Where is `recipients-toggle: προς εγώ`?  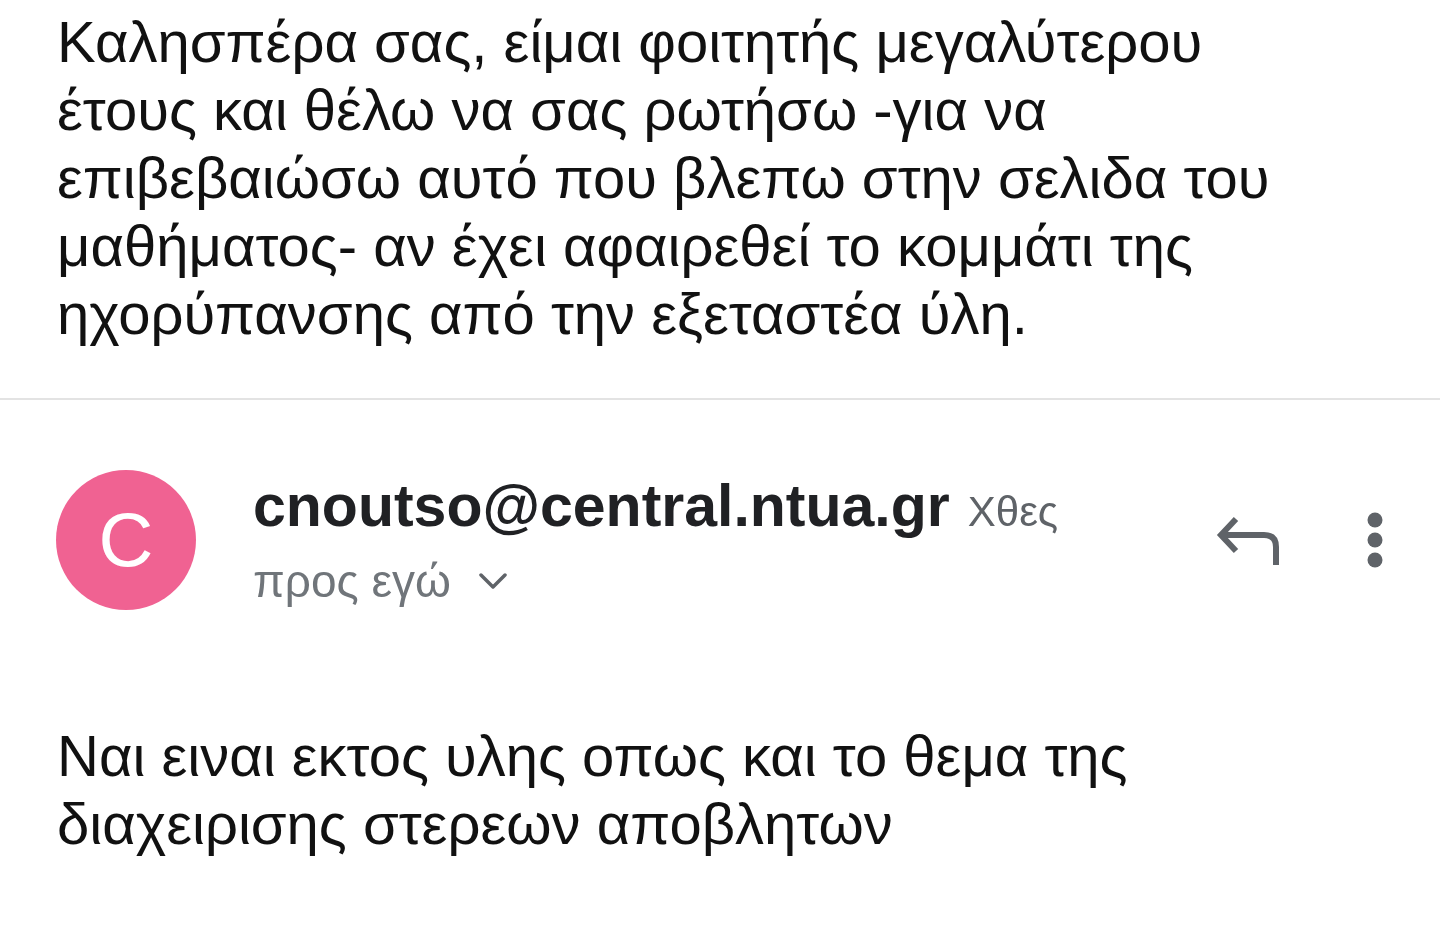 recipients-toggle: προς εγώ is located at coordinates (380, 581).